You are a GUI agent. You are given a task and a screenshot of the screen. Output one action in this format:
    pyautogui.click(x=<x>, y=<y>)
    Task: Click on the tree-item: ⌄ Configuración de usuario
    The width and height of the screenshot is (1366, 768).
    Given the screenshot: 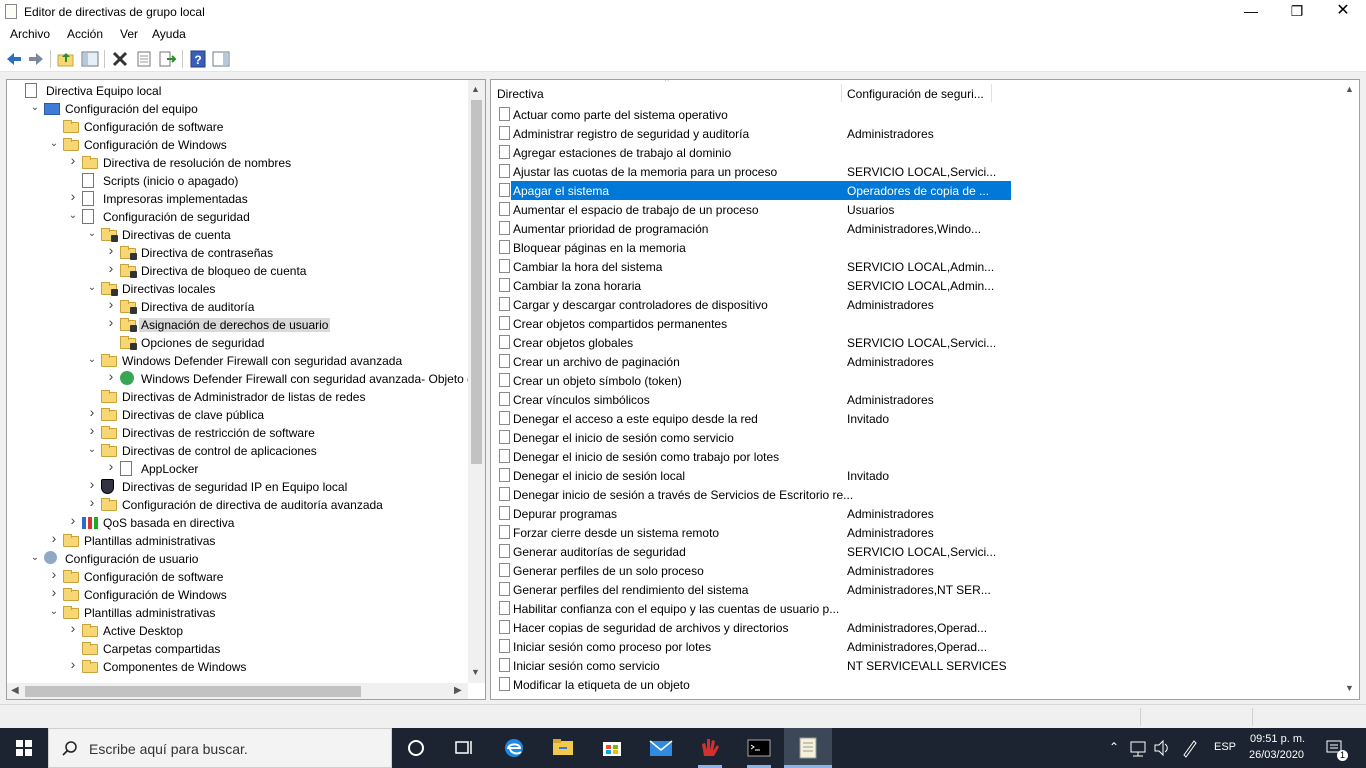 What is the action you would take?
    pyautogui.click(x=237, y=559)
    